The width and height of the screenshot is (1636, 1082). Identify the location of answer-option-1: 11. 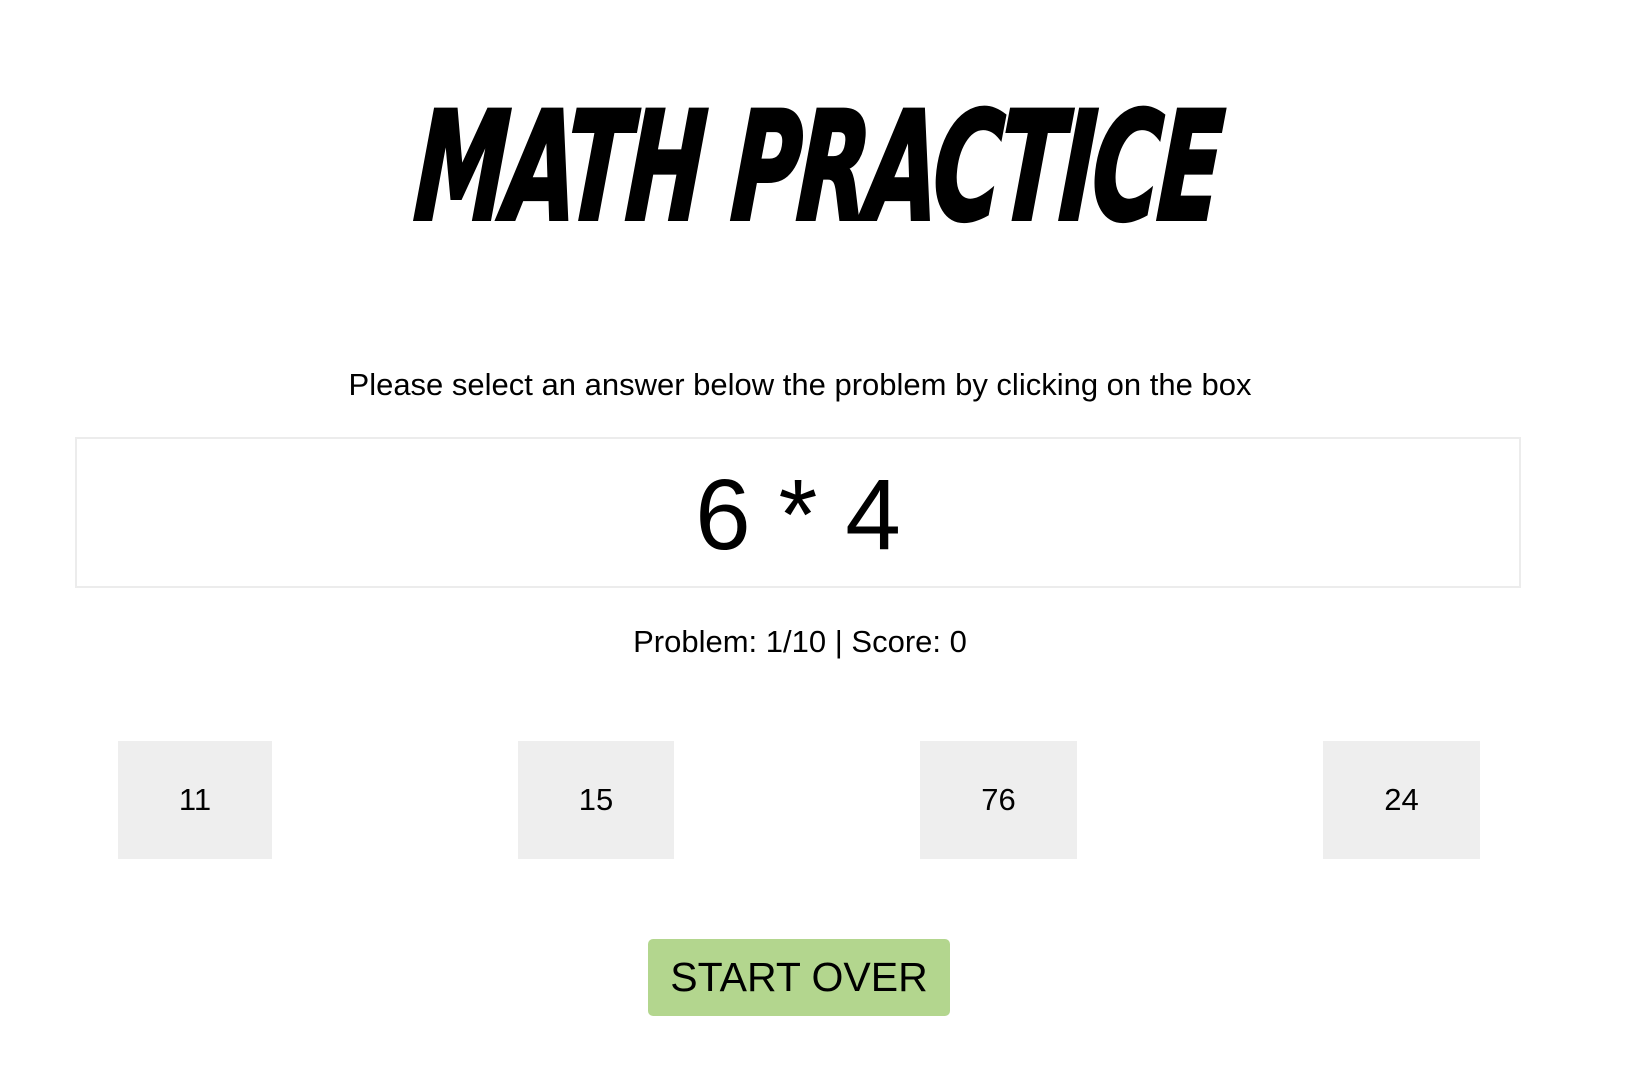
(195, 800).